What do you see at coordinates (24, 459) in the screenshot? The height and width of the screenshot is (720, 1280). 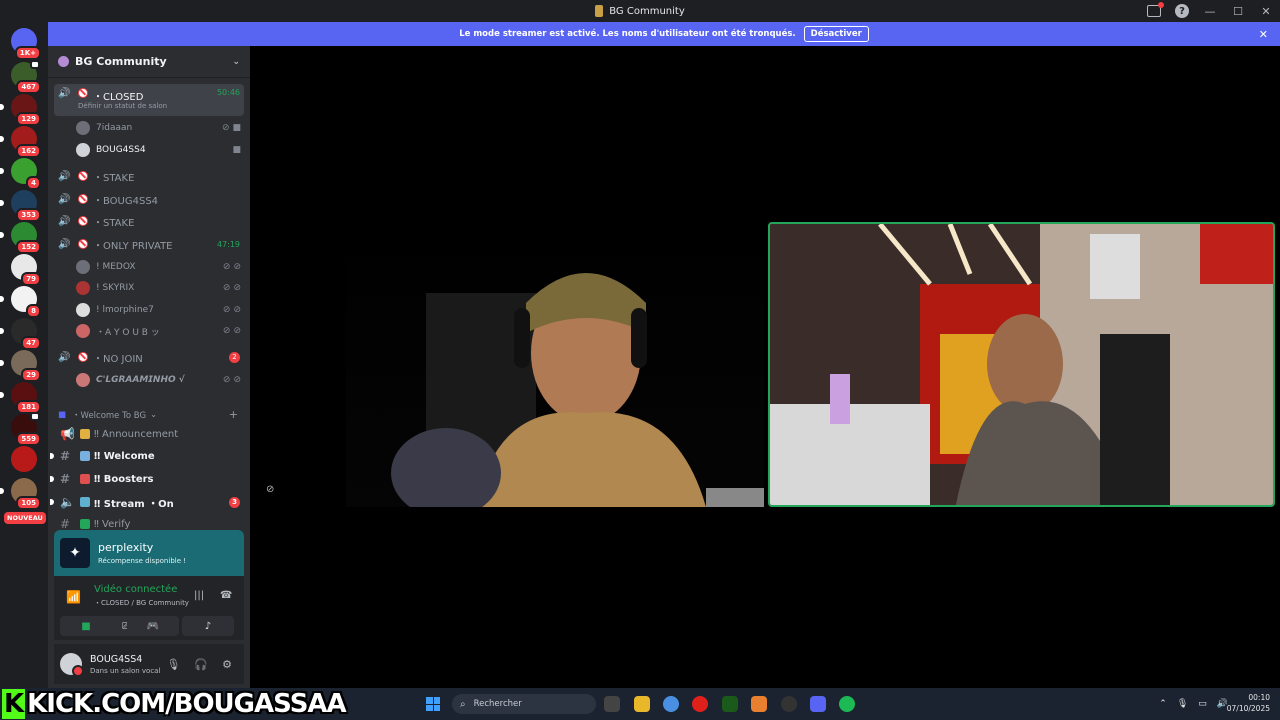 I see `server-icon` at bounding box center [24, 459].